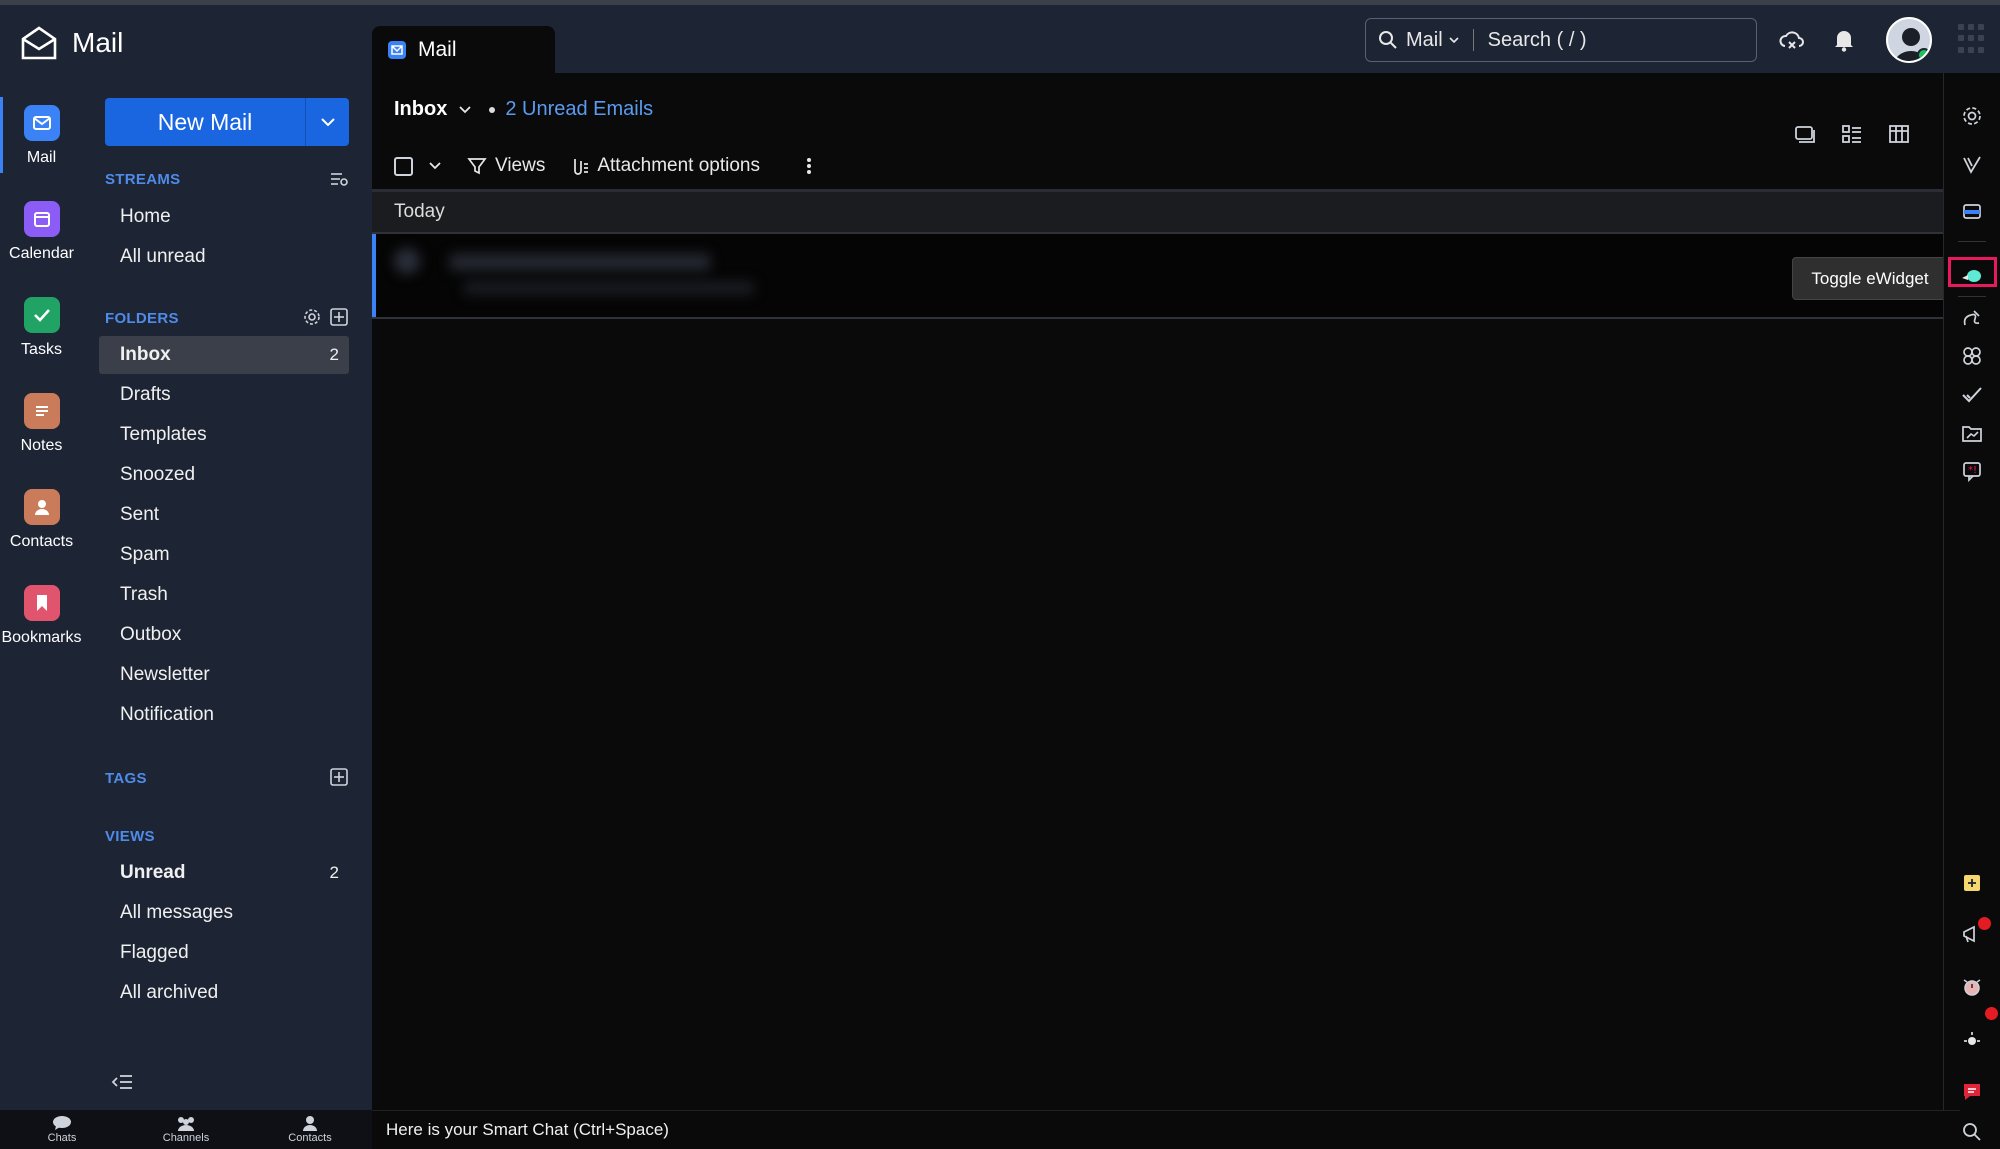 The height and width of the screenshot is (1149, 2000). Describe the element at coordinates (224, 435) in the screenshot. I see `folder-templates: Templates` at that location.